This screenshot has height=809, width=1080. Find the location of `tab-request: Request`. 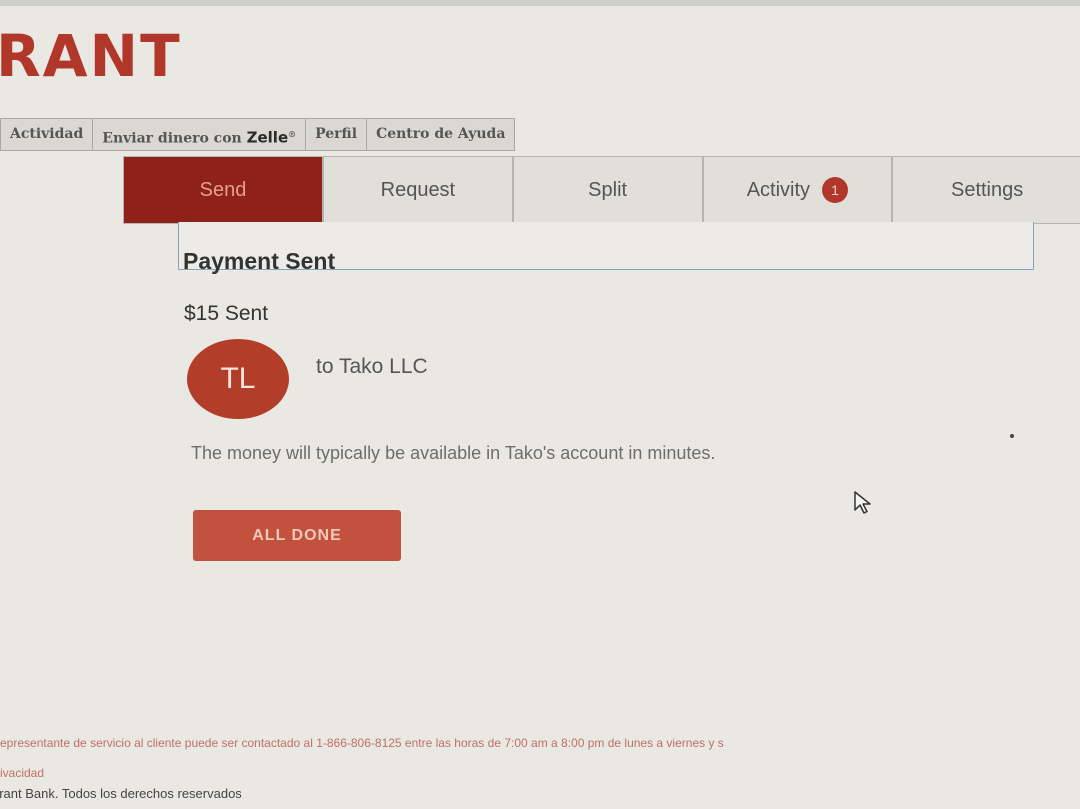

tab-request: Request is located at coordinates (419, 190).